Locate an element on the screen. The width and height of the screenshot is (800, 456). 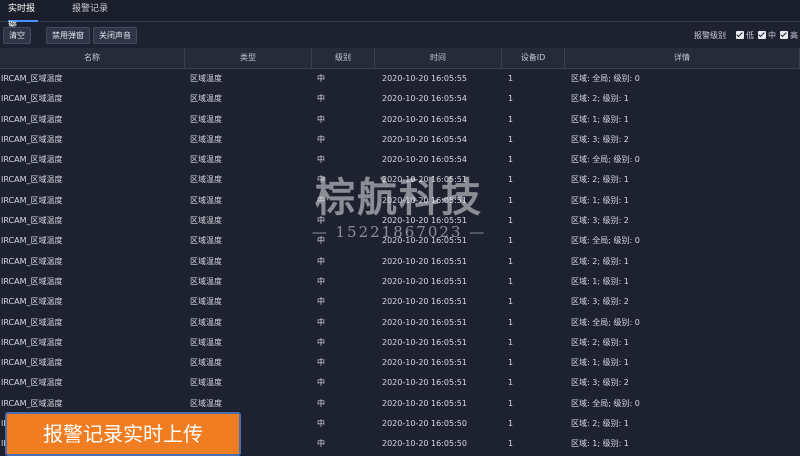
tab-alarm-records: 报警记录 is located at coordinates (92, 10).